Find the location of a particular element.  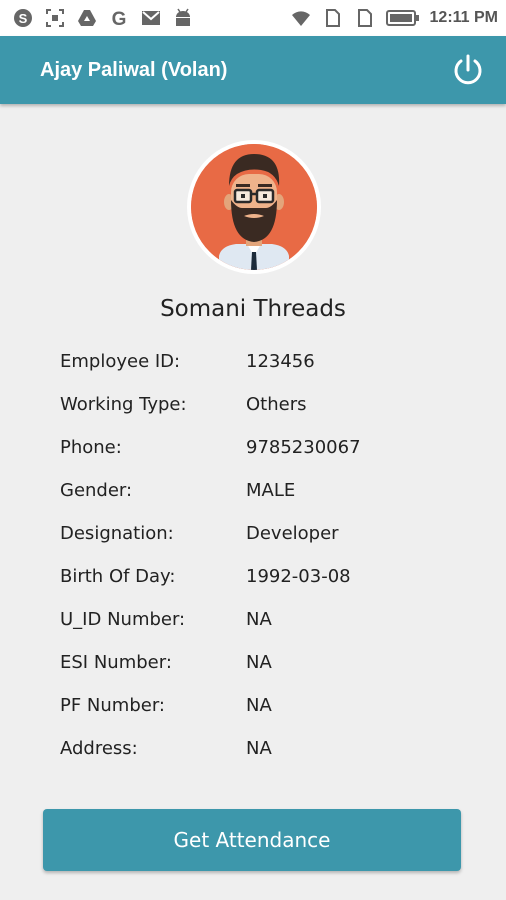

detail-row-designation: Designation: Developer is located at coordinates (270, 533).